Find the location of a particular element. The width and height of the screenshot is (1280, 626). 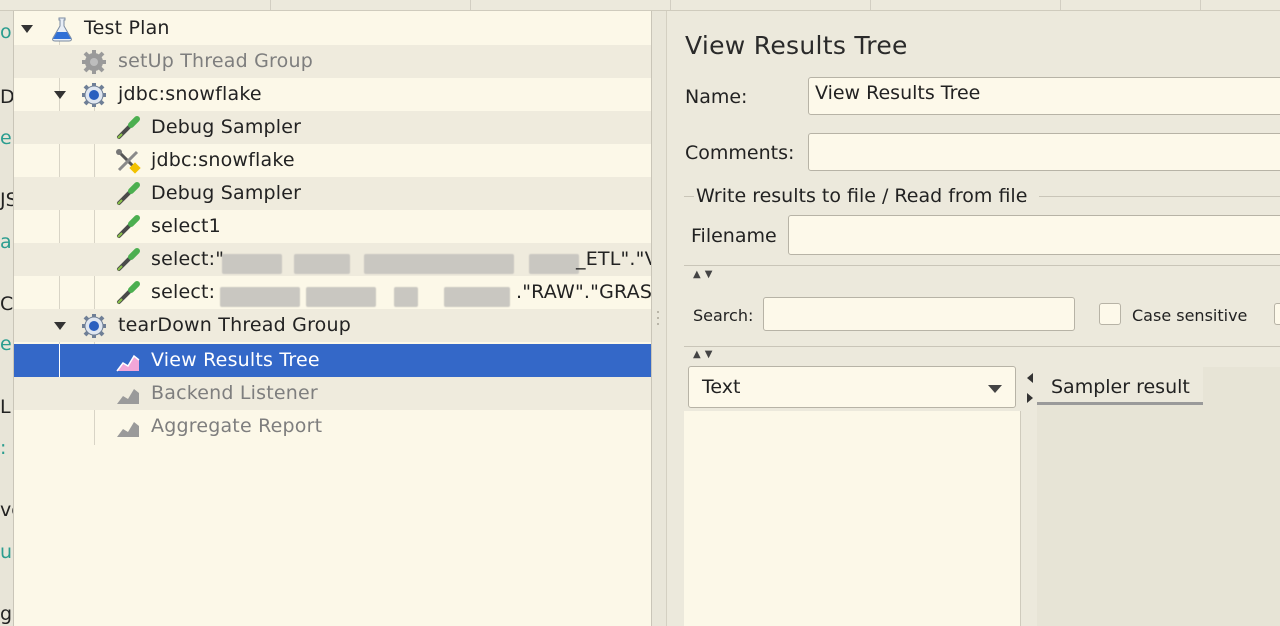

tree-guide-line is located at coordinates (59, 360).